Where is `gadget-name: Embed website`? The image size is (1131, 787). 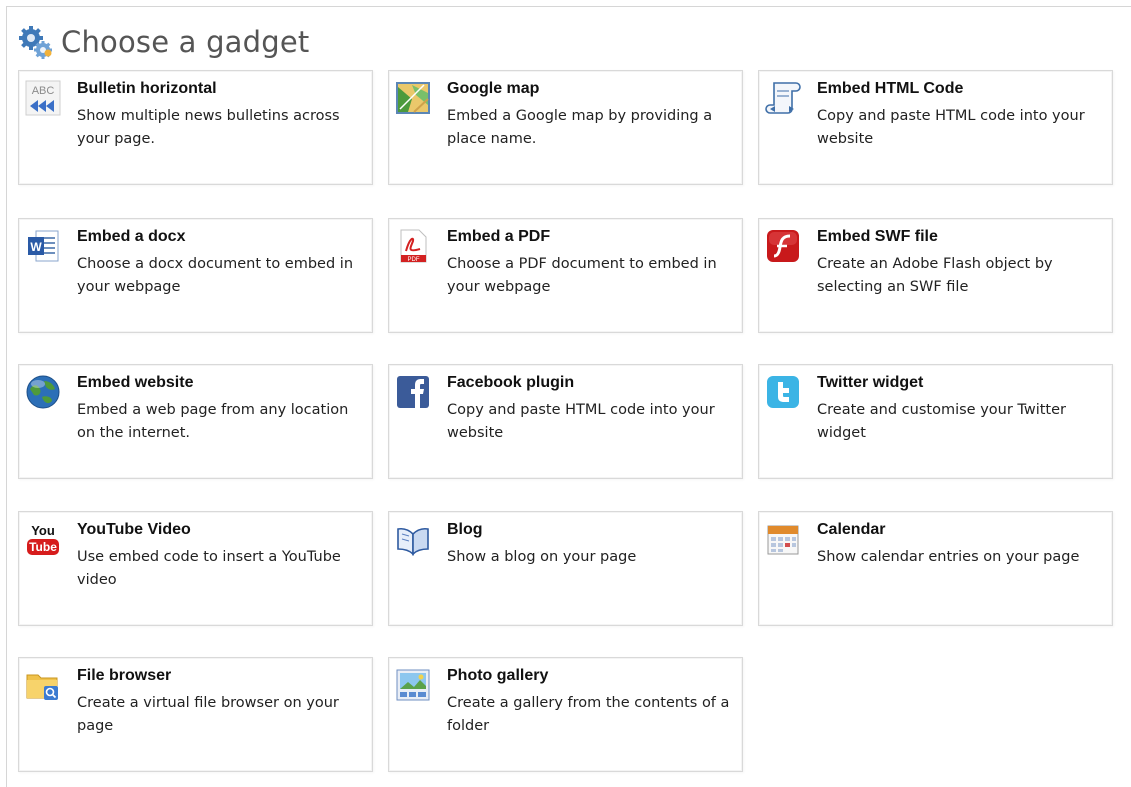
gadget-name: Embed website is located at coordinates (135, 382).